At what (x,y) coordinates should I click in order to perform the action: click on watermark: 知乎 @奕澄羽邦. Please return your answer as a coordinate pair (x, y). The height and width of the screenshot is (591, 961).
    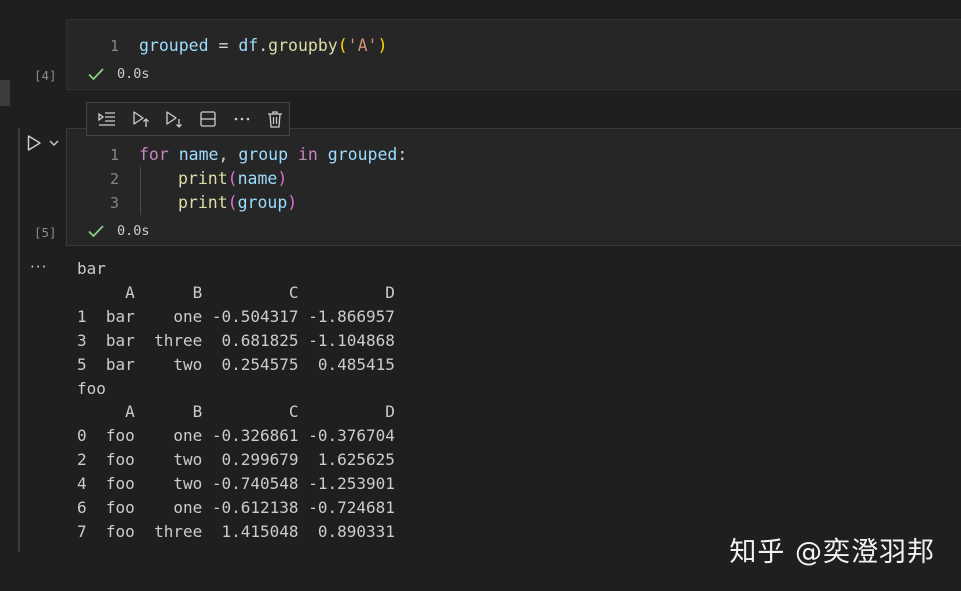
    Looking at the image, I should click on (832, 552).